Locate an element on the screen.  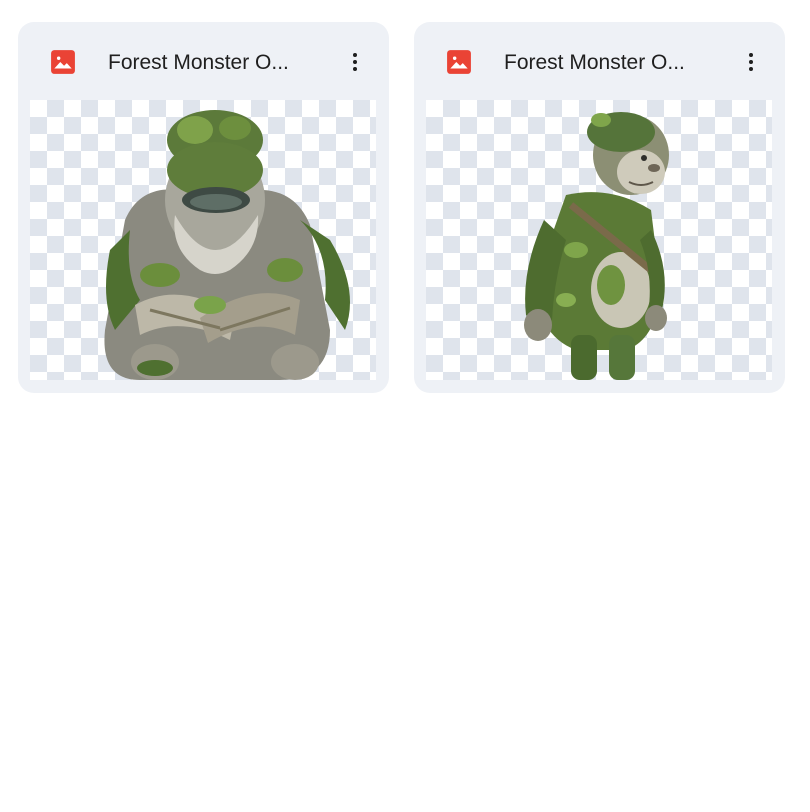
forest-monster-sitting-image is located at coordinates (227, 245).